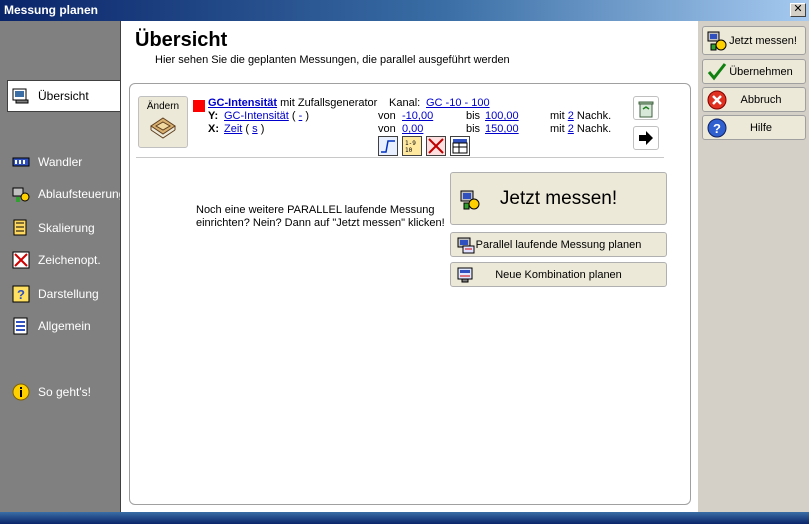 This screenshot has height=524, width=809. I want to click on y-axis-label: Y:, so click(213, 116).